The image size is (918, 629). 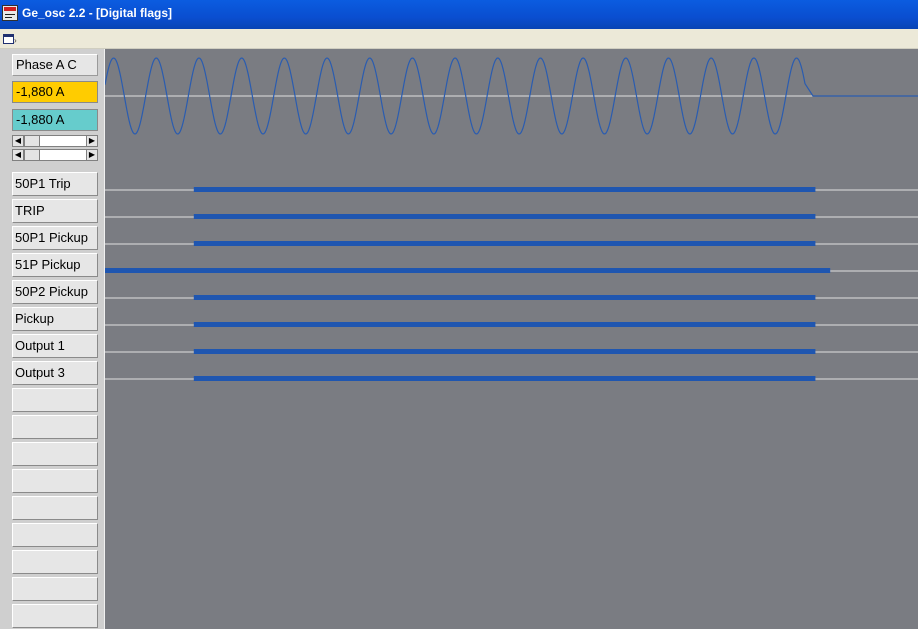 What do you see at coordinates (55, 120) in the screenshot?
I see `cursor-b-value: -1,880 A` at bounding box center [55, 120].